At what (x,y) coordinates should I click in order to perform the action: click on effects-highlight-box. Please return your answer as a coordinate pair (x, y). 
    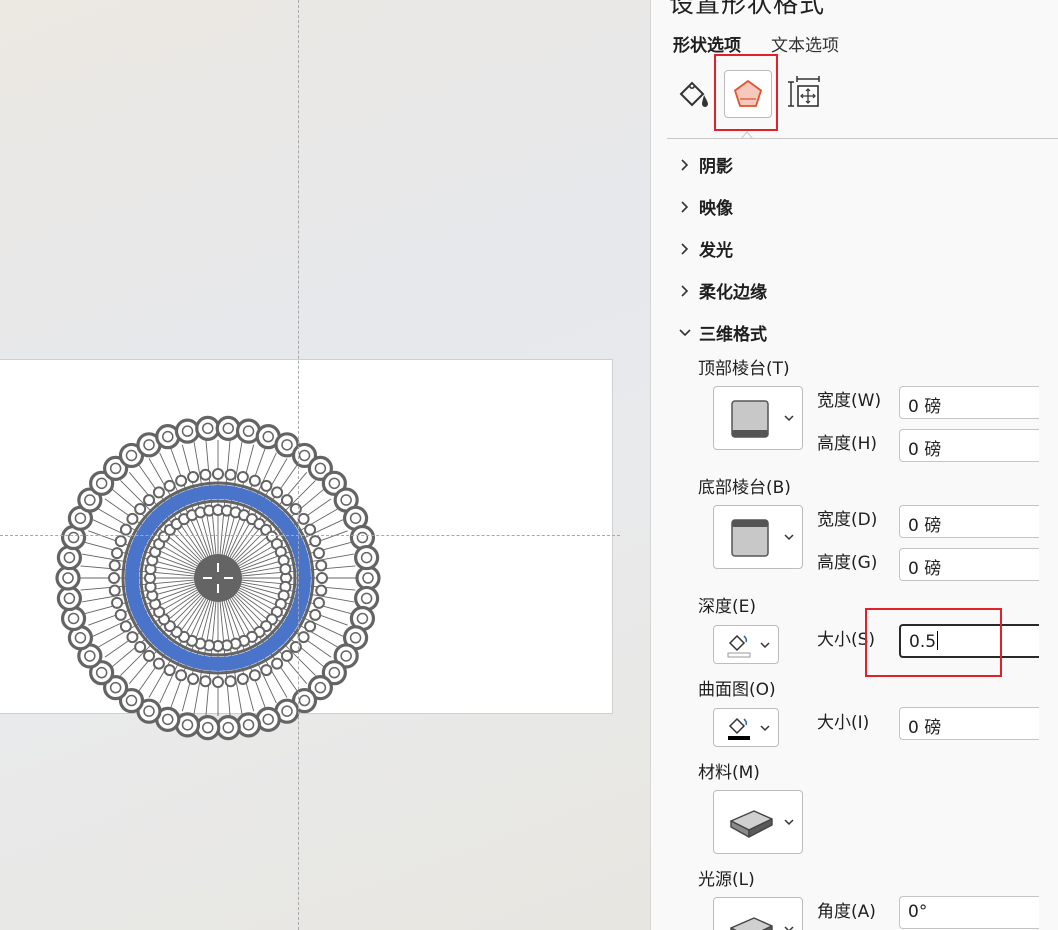
    Looking at the image, I should click on (746, 92).